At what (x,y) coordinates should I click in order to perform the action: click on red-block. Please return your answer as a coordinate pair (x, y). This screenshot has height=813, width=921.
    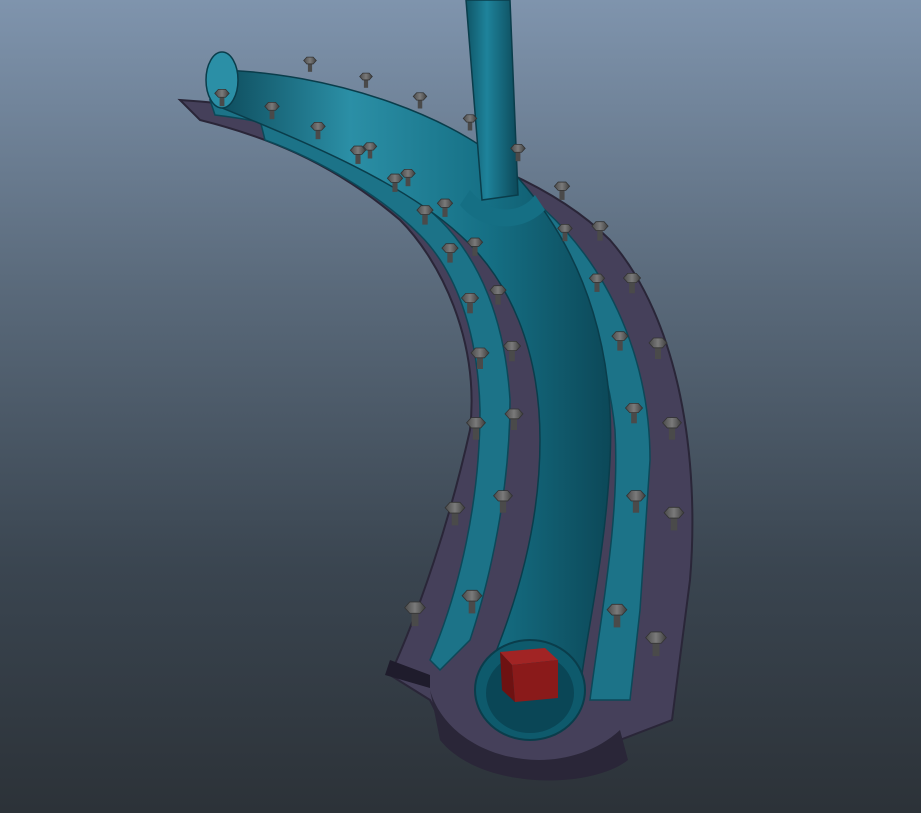
    Looking at the image, I should click on (529, 675).